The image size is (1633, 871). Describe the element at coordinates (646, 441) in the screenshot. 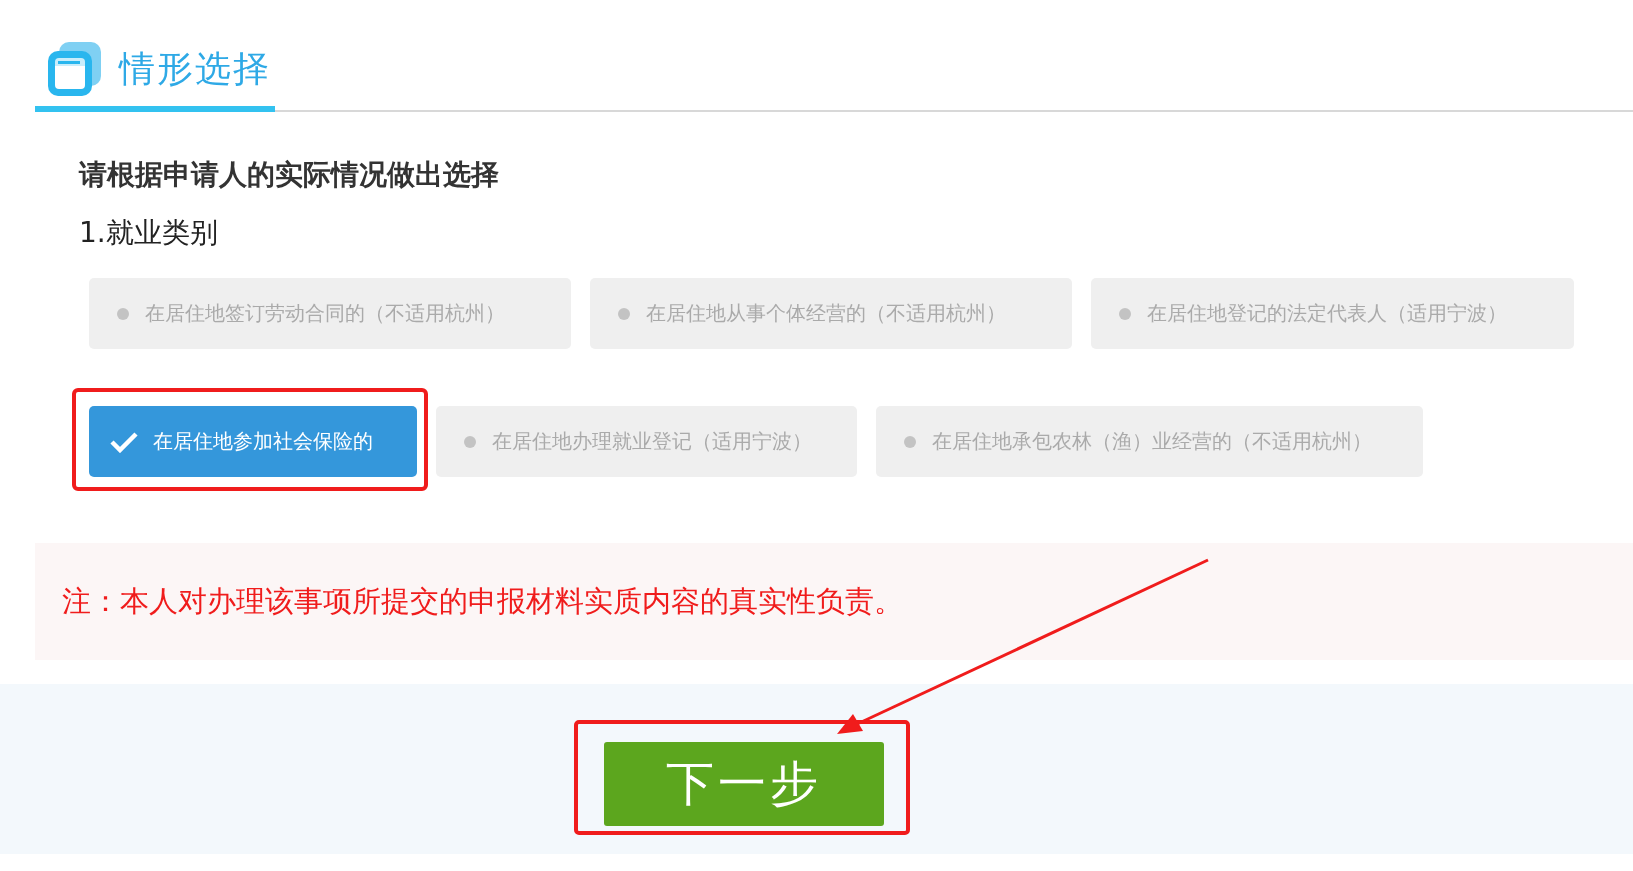

I see `option-button: 在居住地办理就业登记（适用宁波）` at that location.